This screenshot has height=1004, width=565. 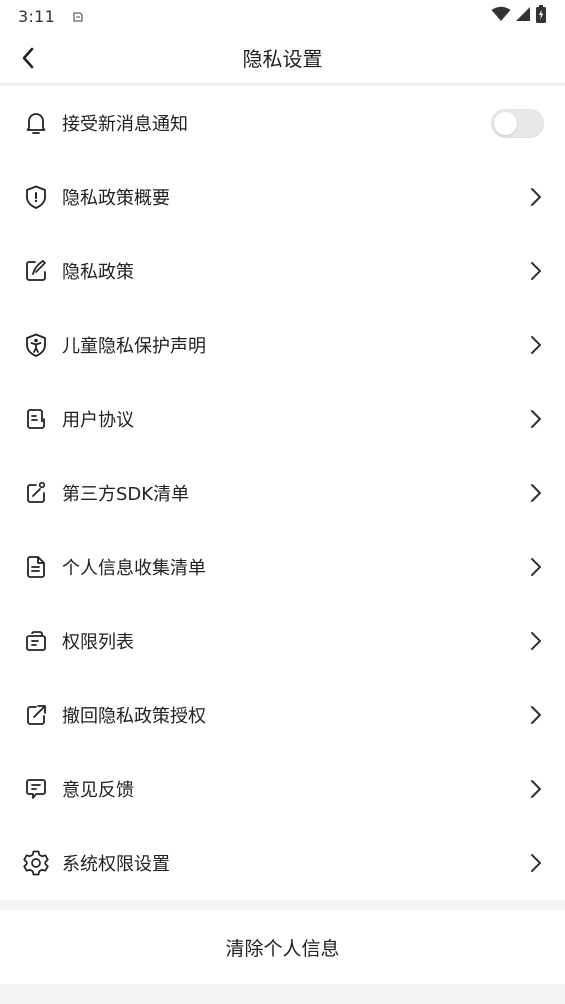 I want to click on row-label: 个人信息收集清单, so click(x=134, y=568).